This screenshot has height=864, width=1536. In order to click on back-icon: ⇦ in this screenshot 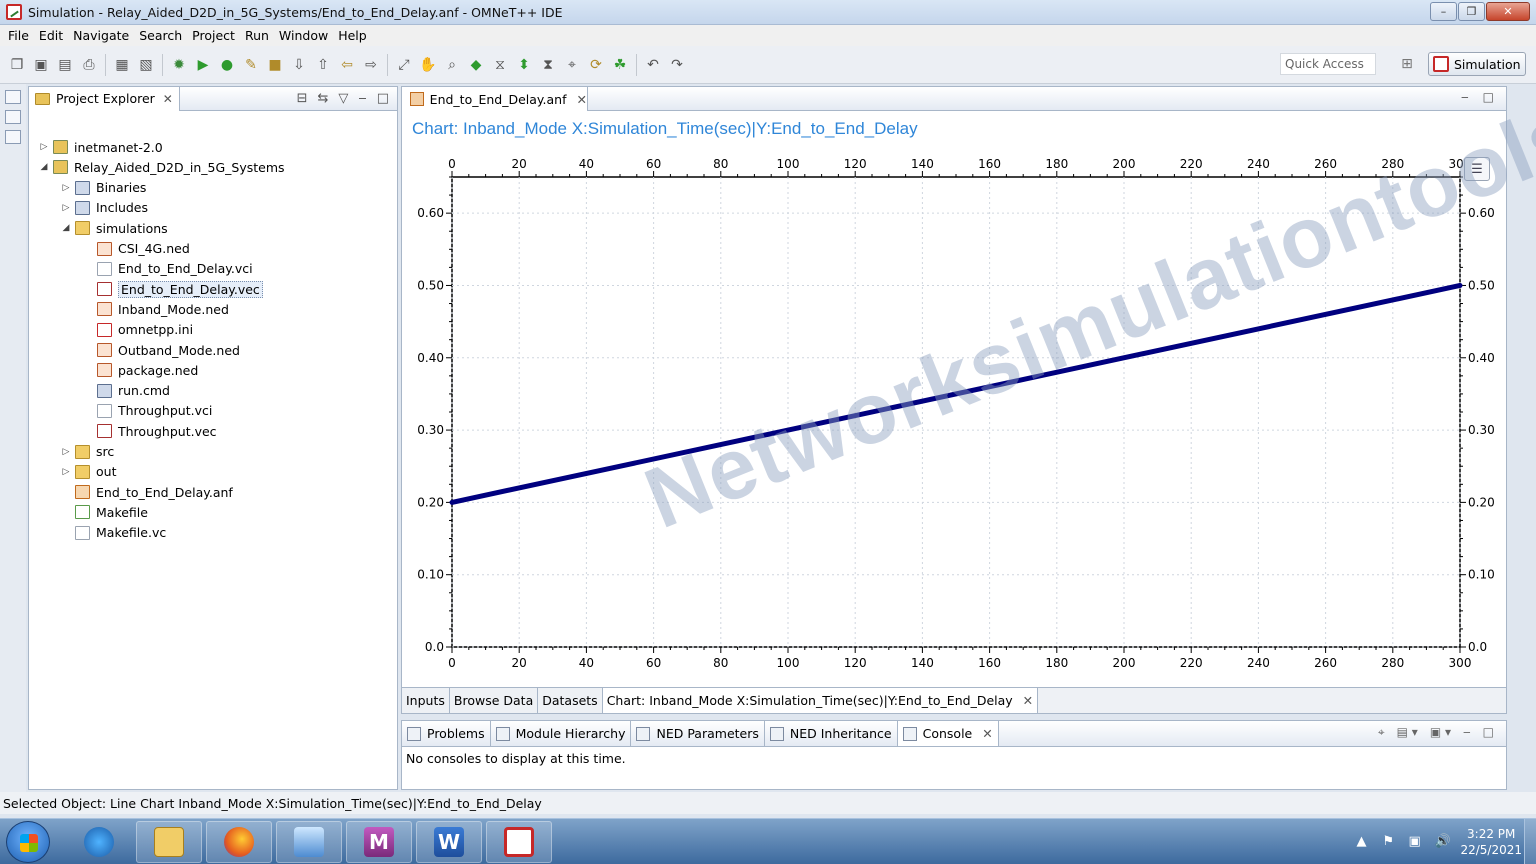, I will do `click(347, 65)`.